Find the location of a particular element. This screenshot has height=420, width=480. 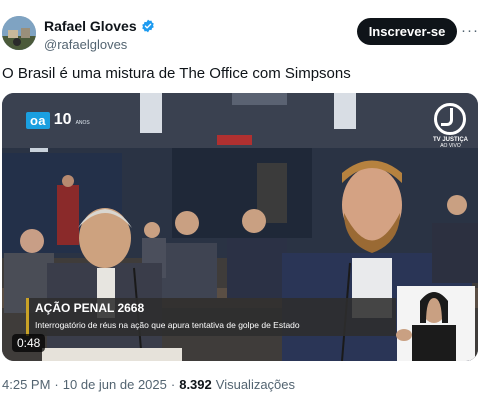

broadcaster-logo: TV JUSTIÇA AO VIVO is located at coordinates (450, 126).